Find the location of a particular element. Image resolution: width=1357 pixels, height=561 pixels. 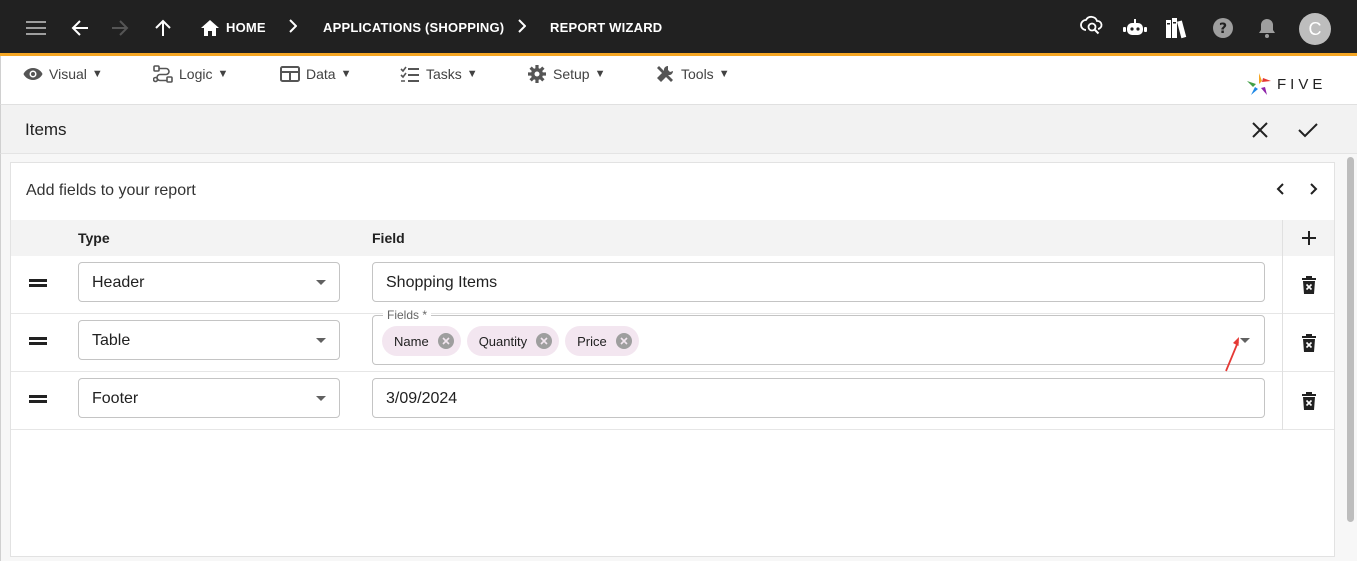

back-arrow-icon is located at coordinates (80, 28).